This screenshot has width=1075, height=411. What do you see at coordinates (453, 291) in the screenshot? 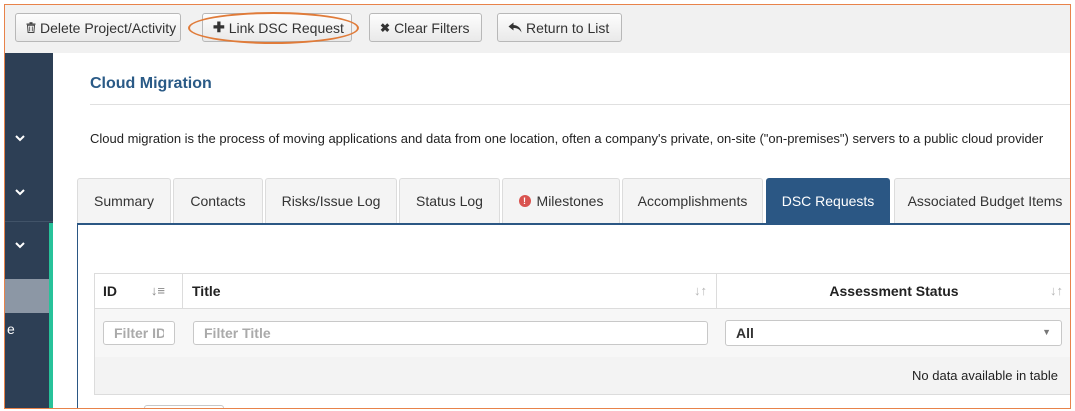
I see `column-header-title: Title ↓↑` at bounding box center [453, 291].